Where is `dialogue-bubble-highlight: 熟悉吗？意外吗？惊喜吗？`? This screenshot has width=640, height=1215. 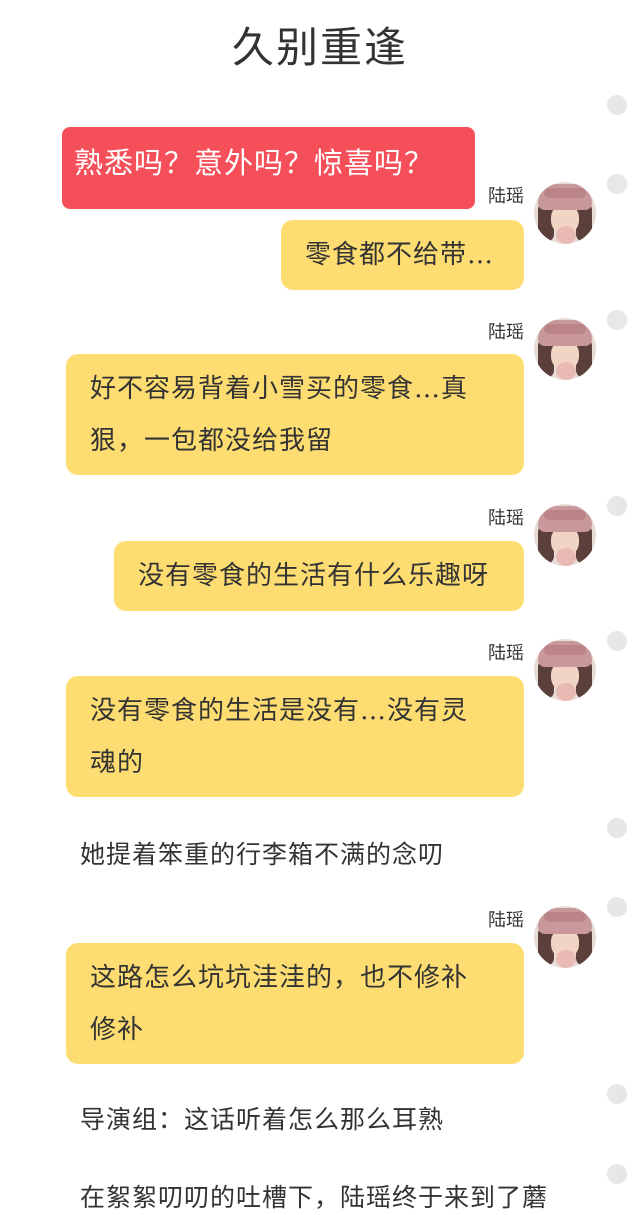 dialogue-bubble-highlight: 熟悉吗？意外吗？惊喜吗？ is located at coordinates (268, 168).